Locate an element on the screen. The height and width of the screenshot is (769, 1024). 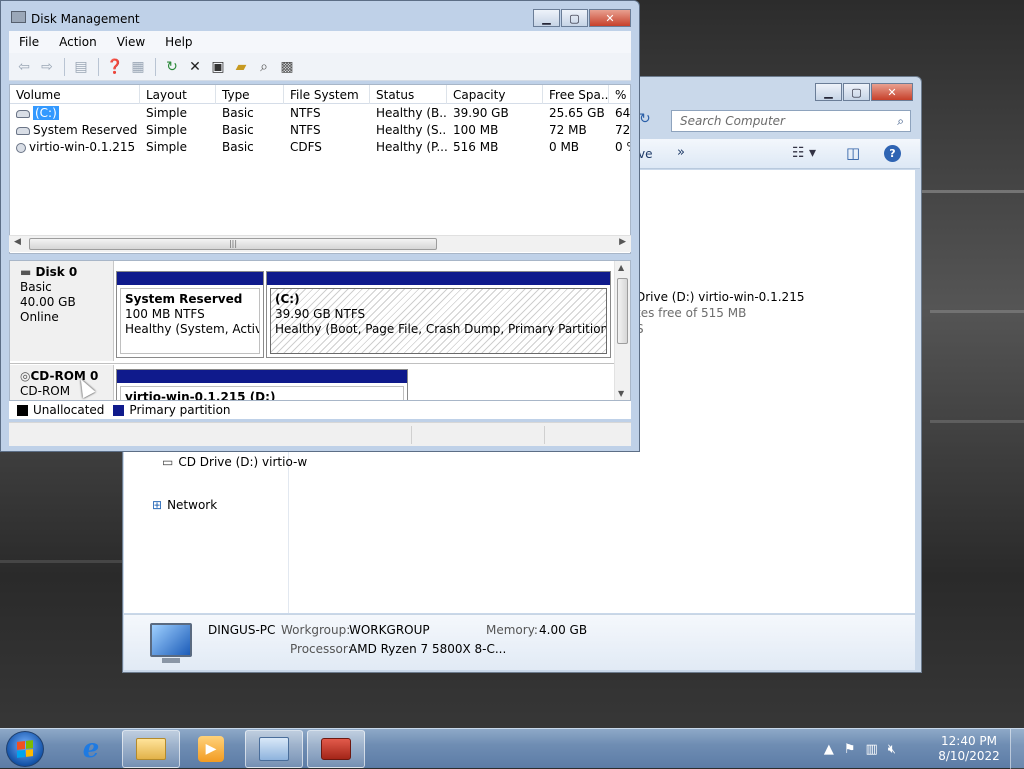
help-icon: ? is located at coordinates (892, 153).